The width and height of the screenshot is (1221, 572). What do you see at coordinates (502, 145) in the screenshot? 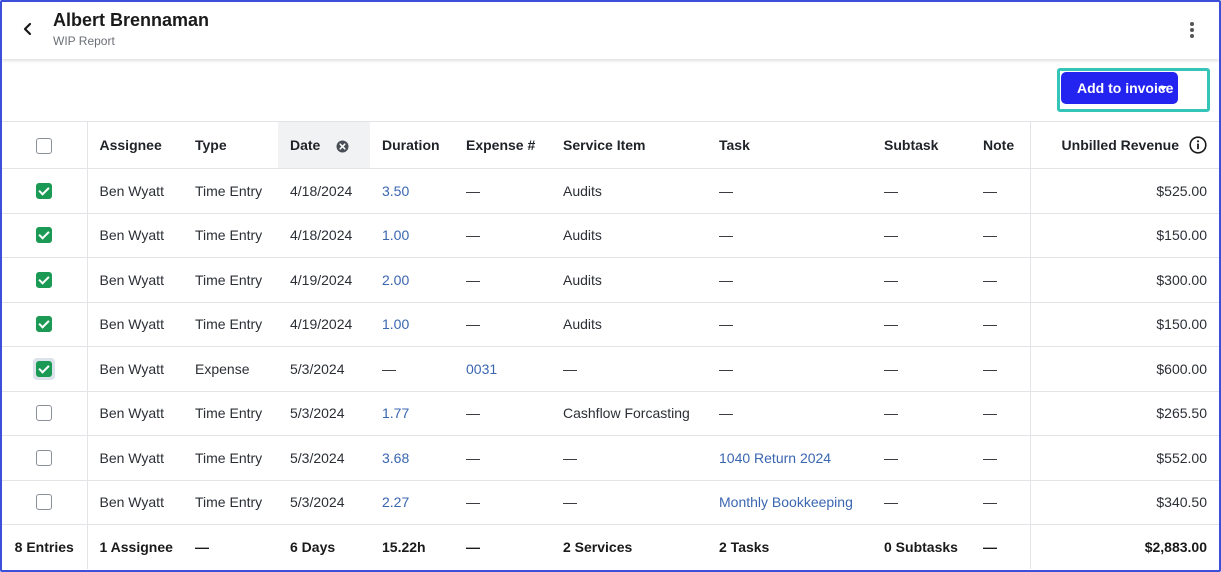
I see `column-header-expense: Expense #` at bounding box center [502, 145].